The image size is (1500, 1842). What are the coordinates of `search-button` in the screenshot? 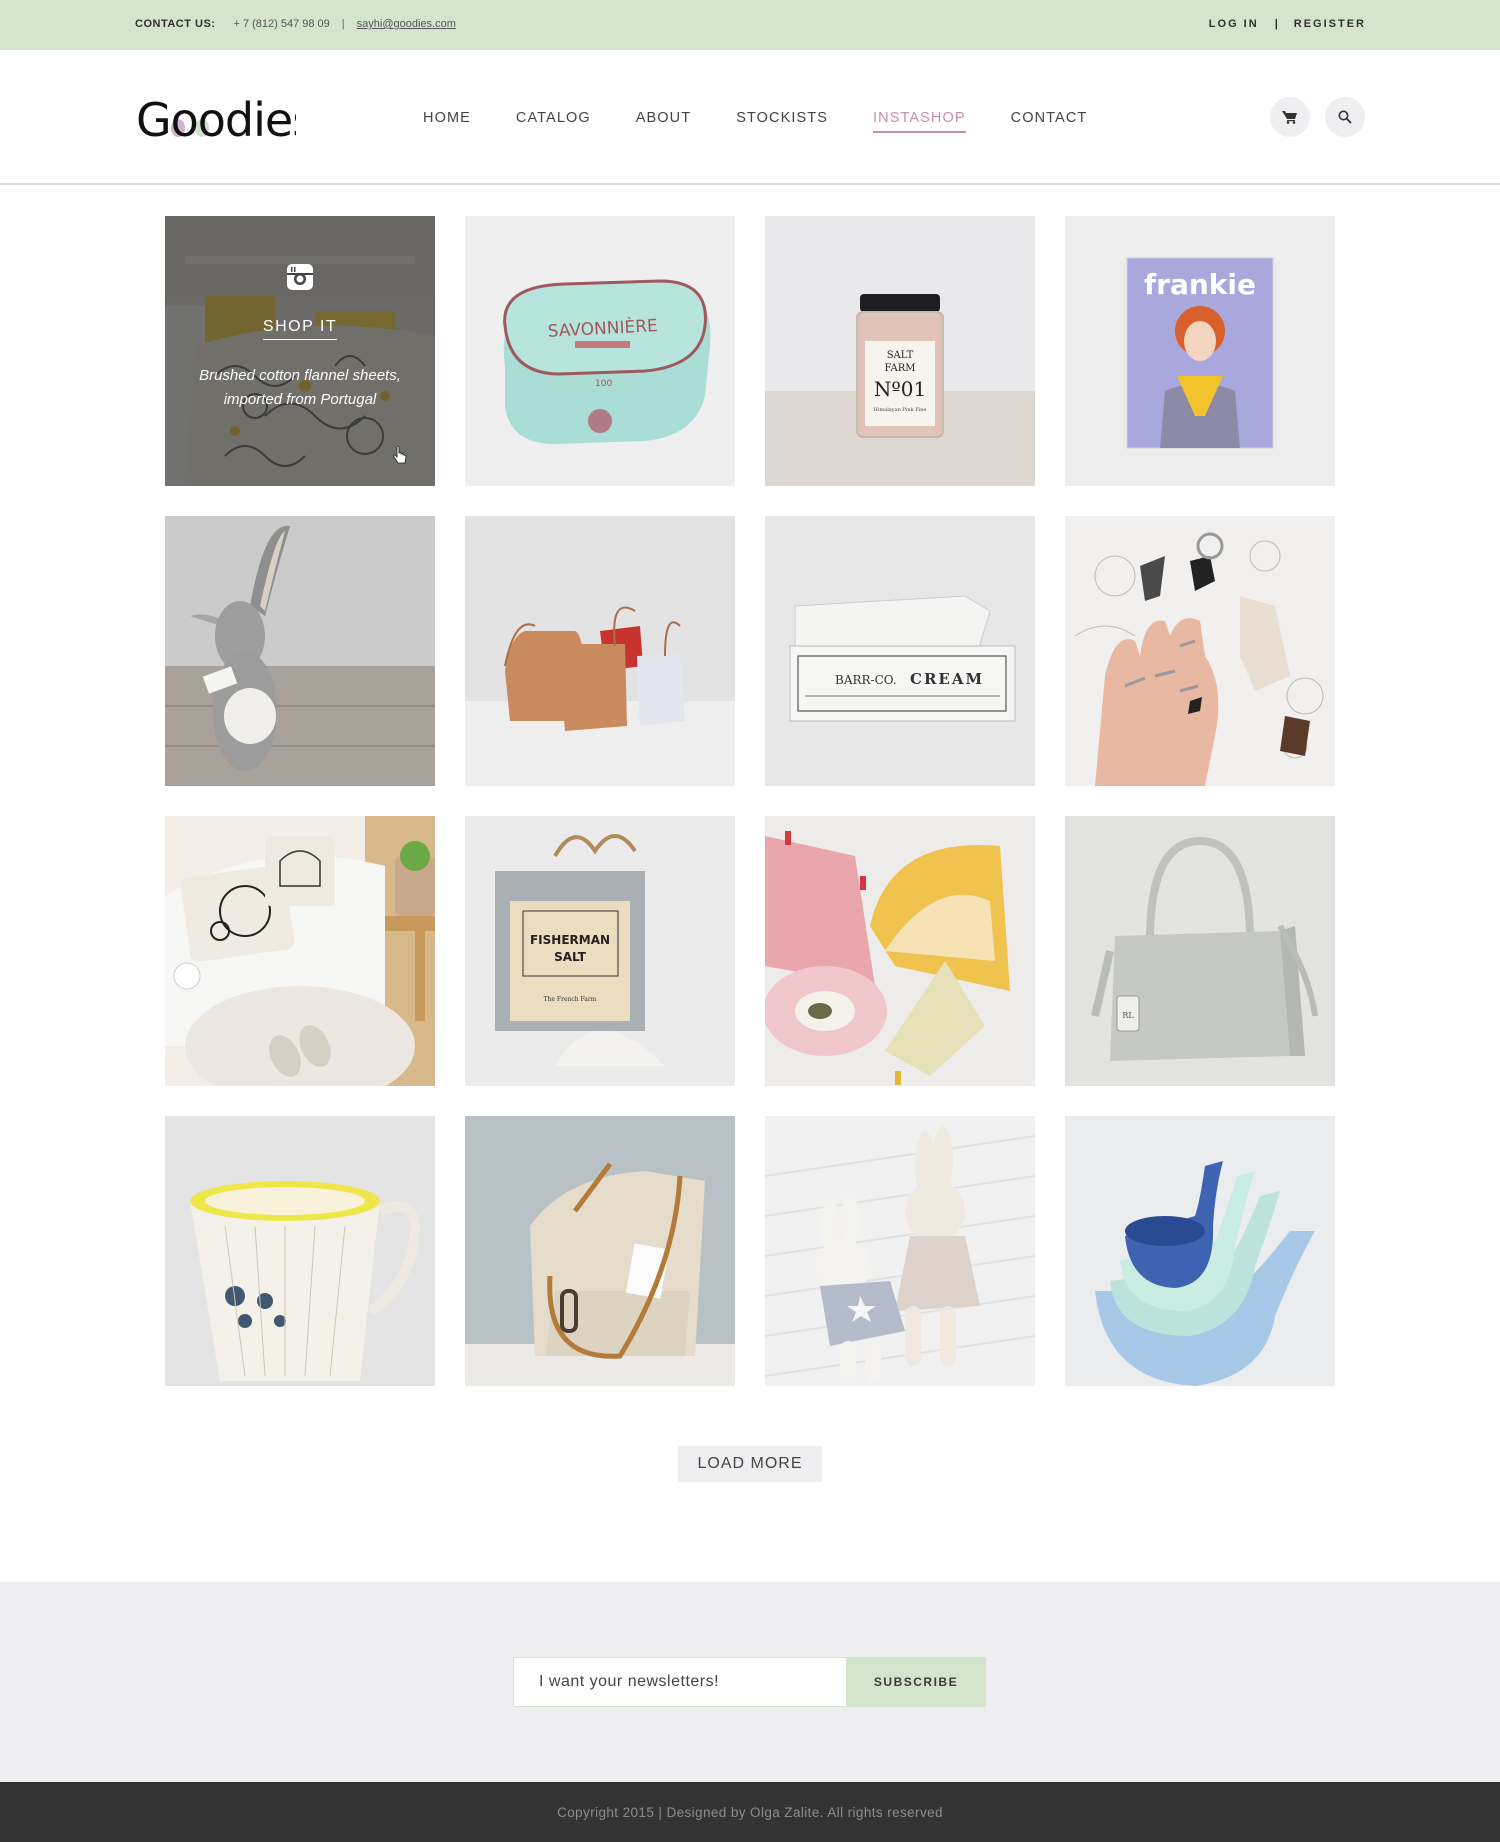 It's located at (1345, 117).